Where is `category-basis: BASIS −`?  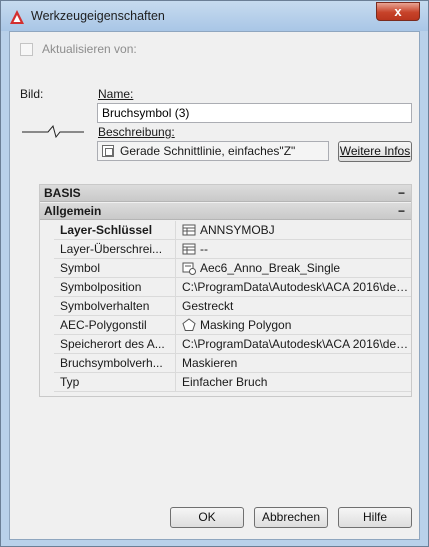 category-basis: BASIS − is located at coordinates (225, 193).